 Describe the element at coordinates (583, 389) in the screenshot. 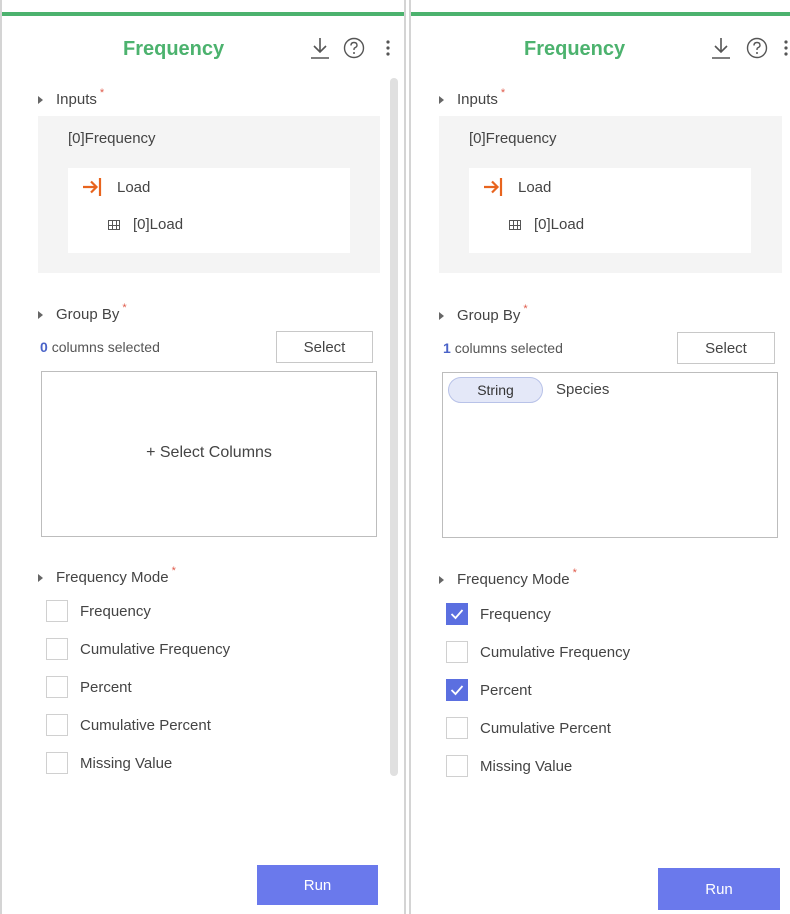

I see `selected-column-name: Species` at that location.